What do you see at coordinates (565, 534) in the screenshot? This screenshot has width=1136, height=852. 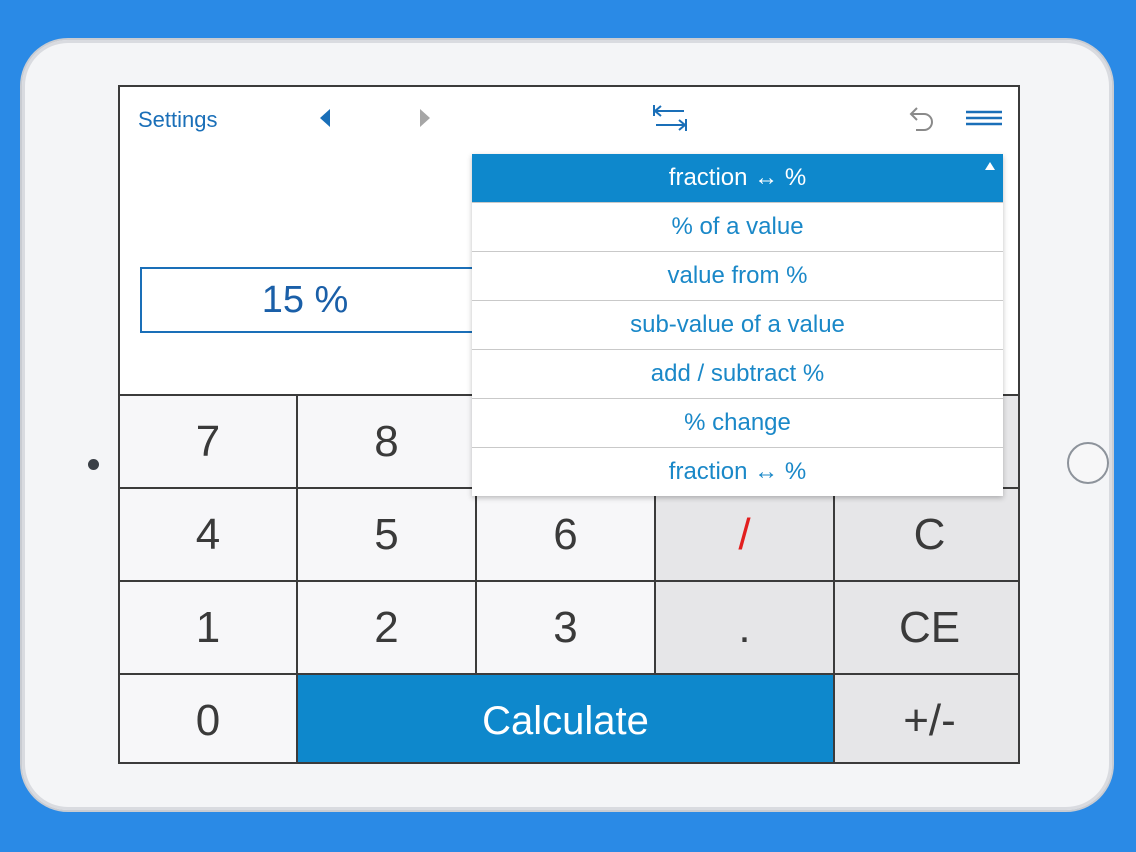 I see `key-6: 6` at bounding box center [565, 534].